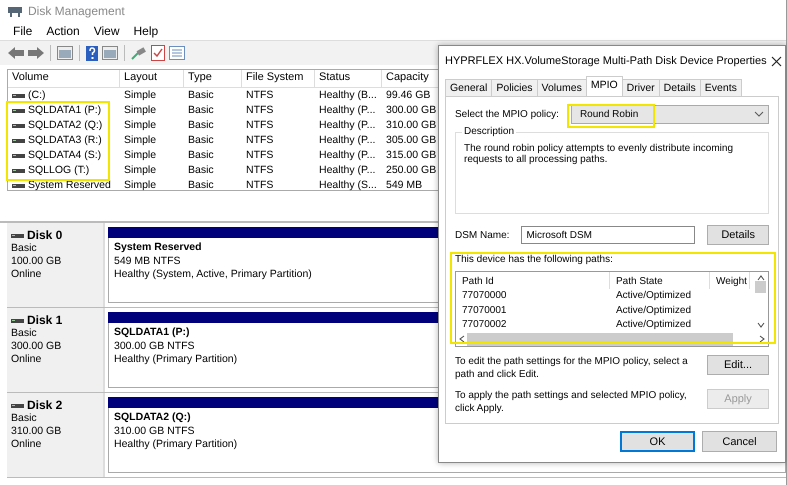  I want to click on help-icon, so click(92, 53).